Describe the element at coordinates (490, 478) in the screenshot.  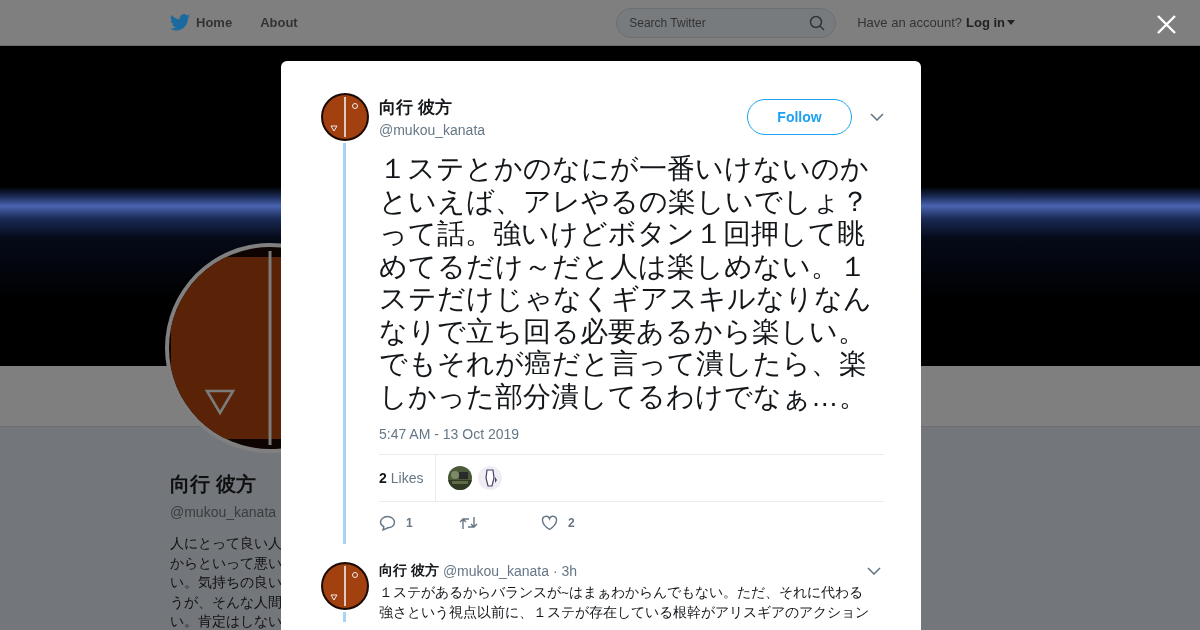
I see `liker-avatar` at that location.